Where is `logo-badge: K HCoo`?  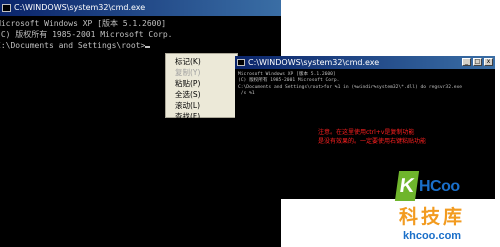 logo-badge: K HCoo is located at coordinates (434, 190).